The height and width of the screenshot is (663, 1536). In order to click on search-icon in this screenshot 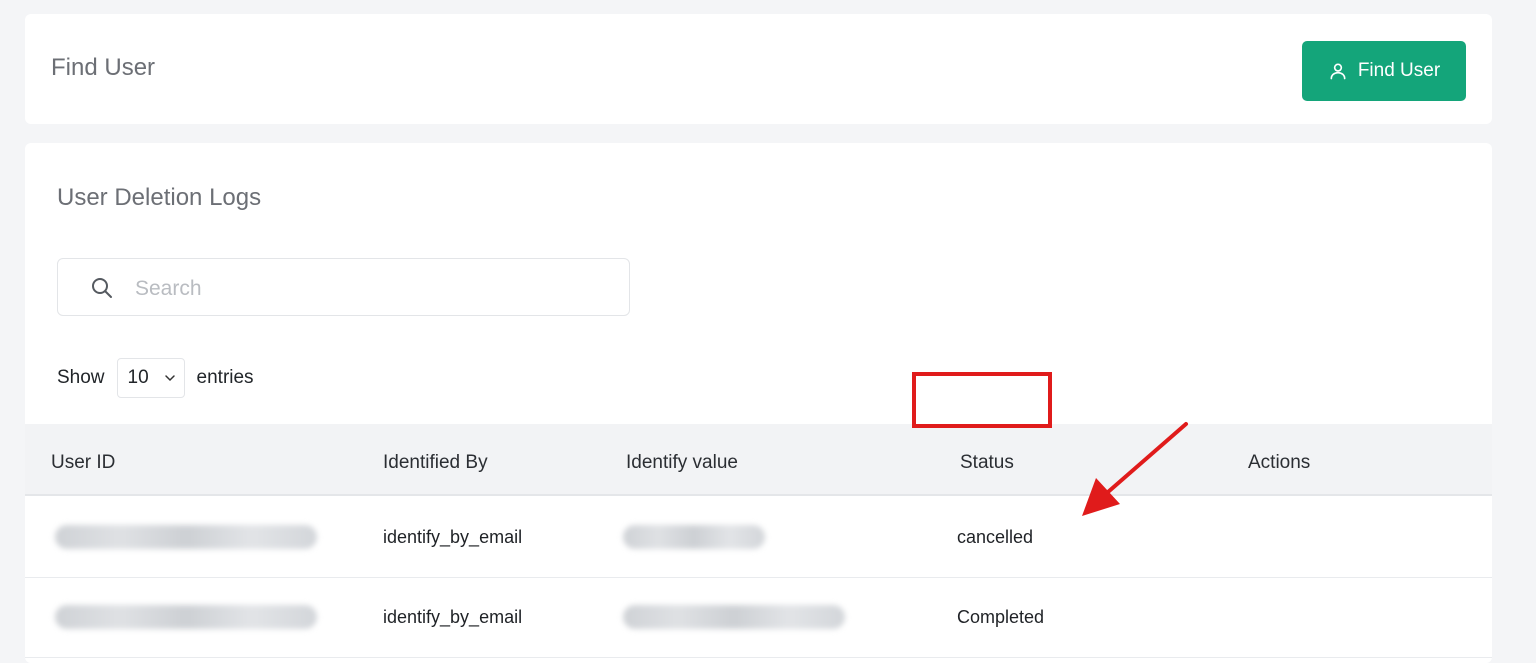, I will do `click(102, 288)`.